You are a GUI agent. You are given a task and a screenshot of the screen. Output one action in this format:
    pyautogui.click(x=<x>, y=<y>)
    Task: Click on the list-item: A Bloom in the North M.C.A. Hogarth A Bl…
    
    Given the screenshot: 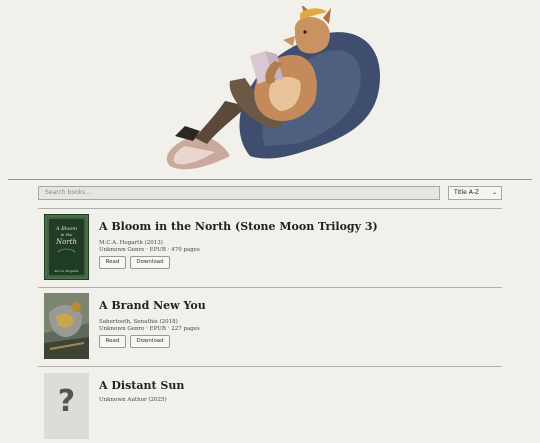 What is the action you would take?
    pyautogui.click(x=274, y=249)
    